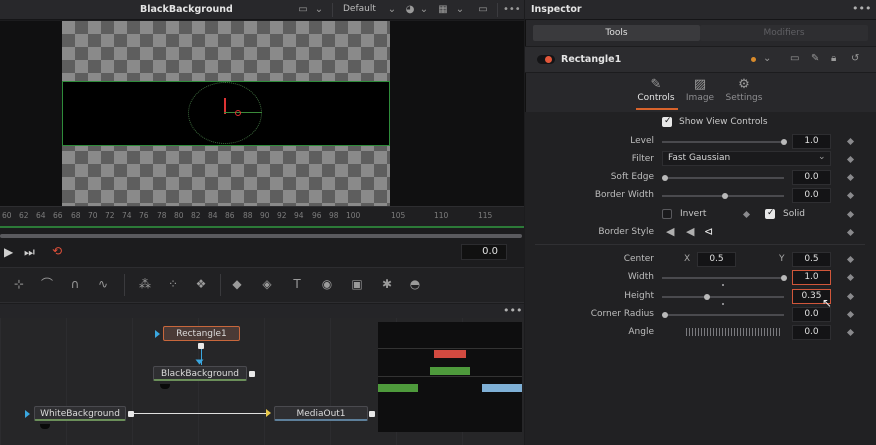 The image size is (876, 445). What do you see at coordinates (443, 10) in the screenshot?
I see `grid-icon: ▦` at bounding box center [443, 10].